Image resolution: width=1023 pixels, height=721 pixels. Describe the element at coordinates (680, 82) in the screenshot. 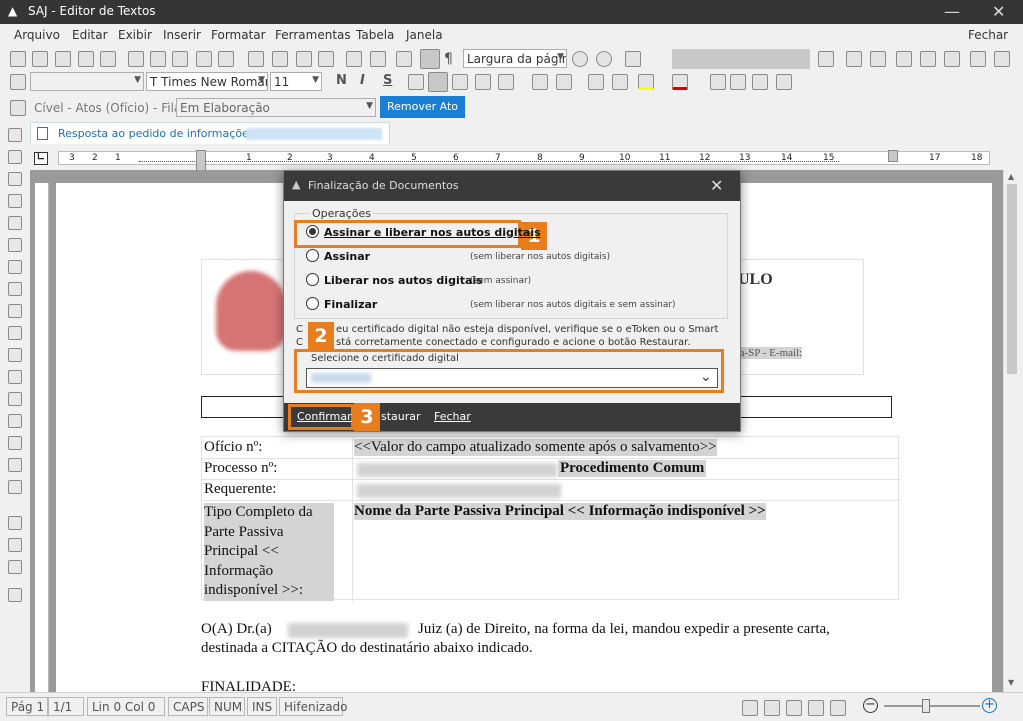

I see `font-color-icon` at that location.